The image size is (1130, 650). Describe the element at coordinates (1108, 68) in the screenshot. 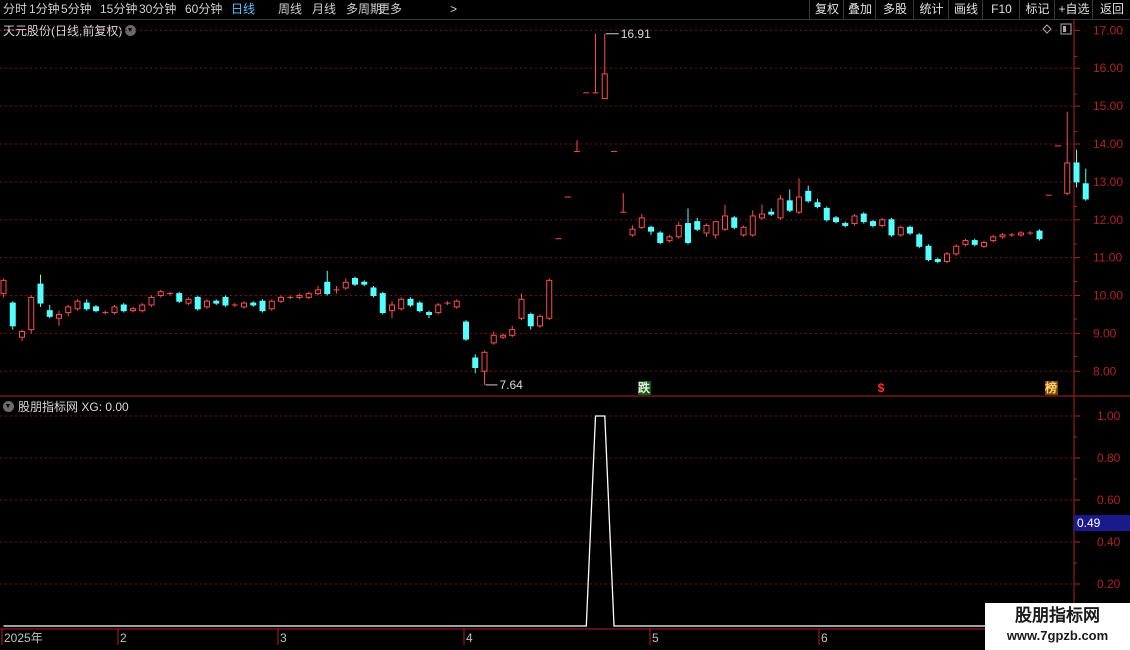

I see `price-tick-label: 16.00` at that location.